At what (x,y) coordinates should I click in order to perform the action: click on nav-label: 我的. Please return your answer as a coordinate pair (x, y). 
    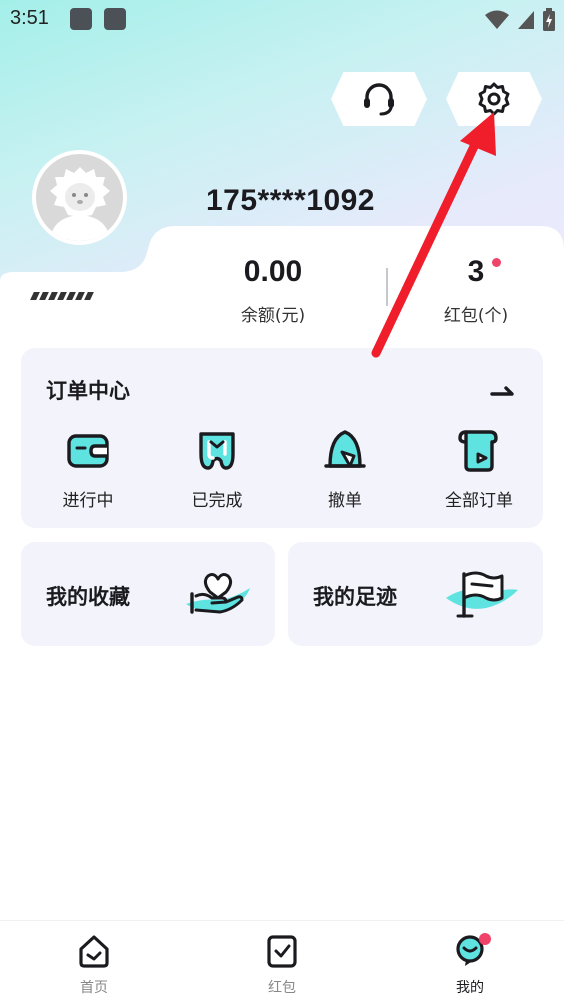
    Looking at the image, I should click on (470, 988).